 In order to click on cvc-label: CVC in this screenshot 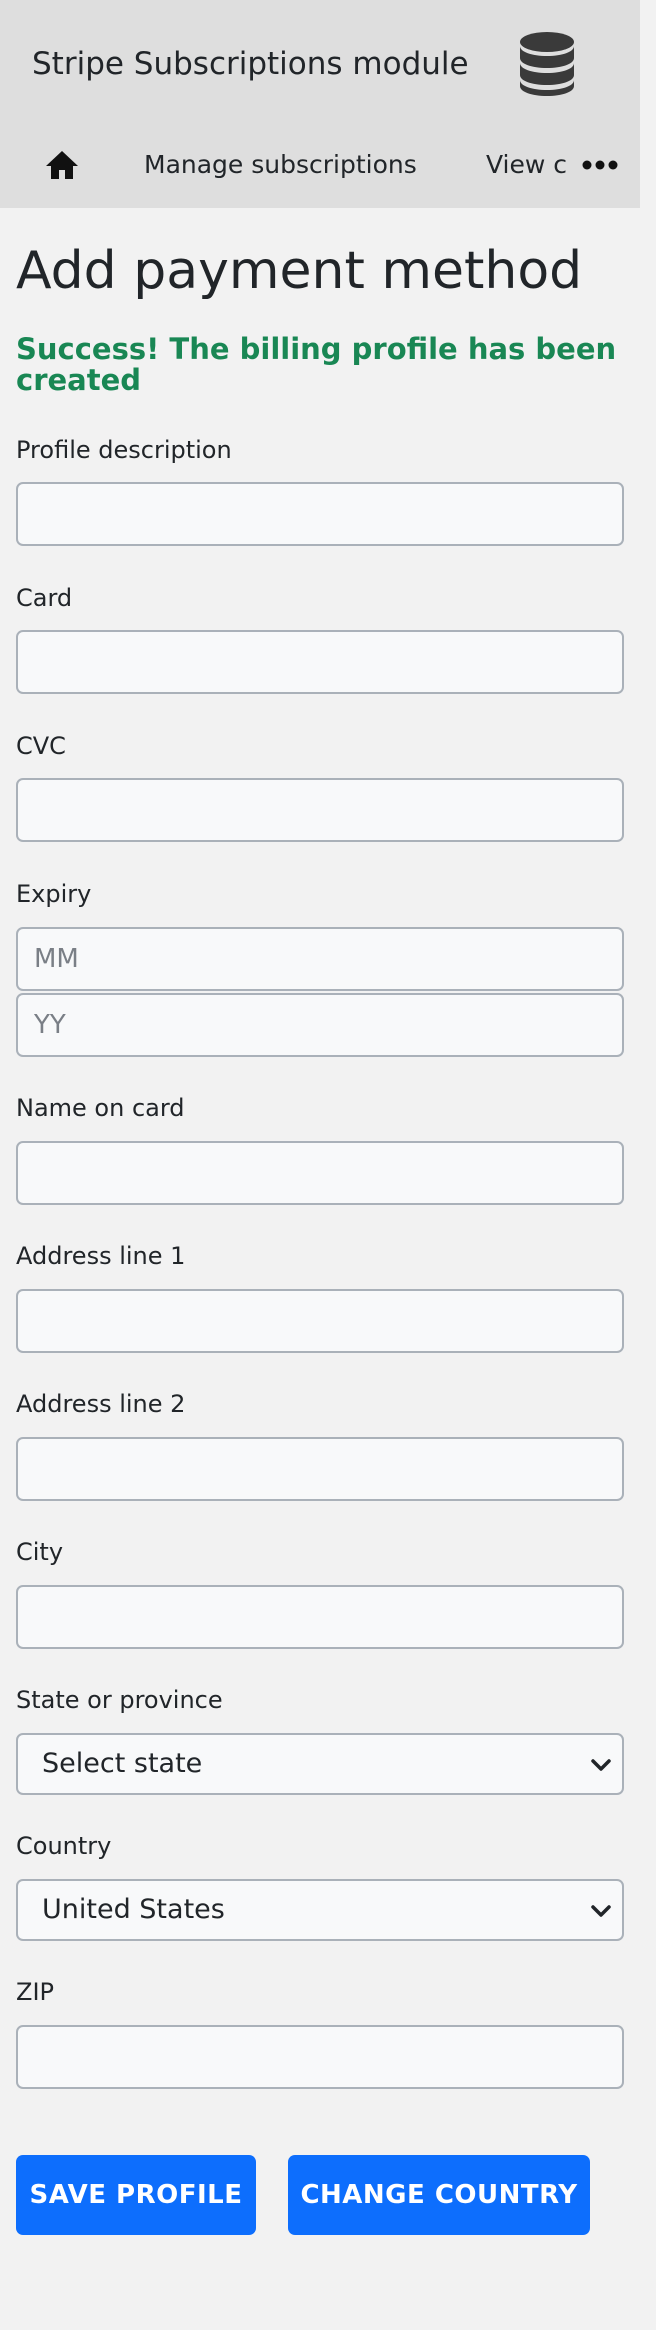, I will do `click(41, 746)`.